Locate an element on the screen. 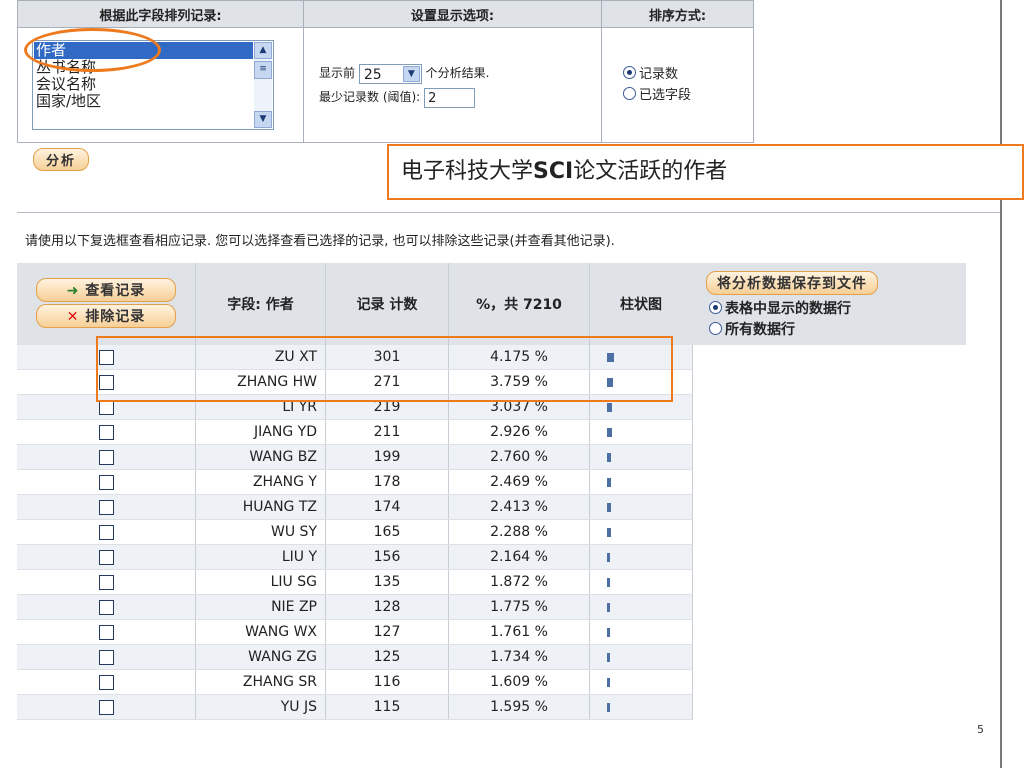 The width and height of the screenshot is (1024, 768). author-cell: LIU SG is located at coordinates (260, 582).